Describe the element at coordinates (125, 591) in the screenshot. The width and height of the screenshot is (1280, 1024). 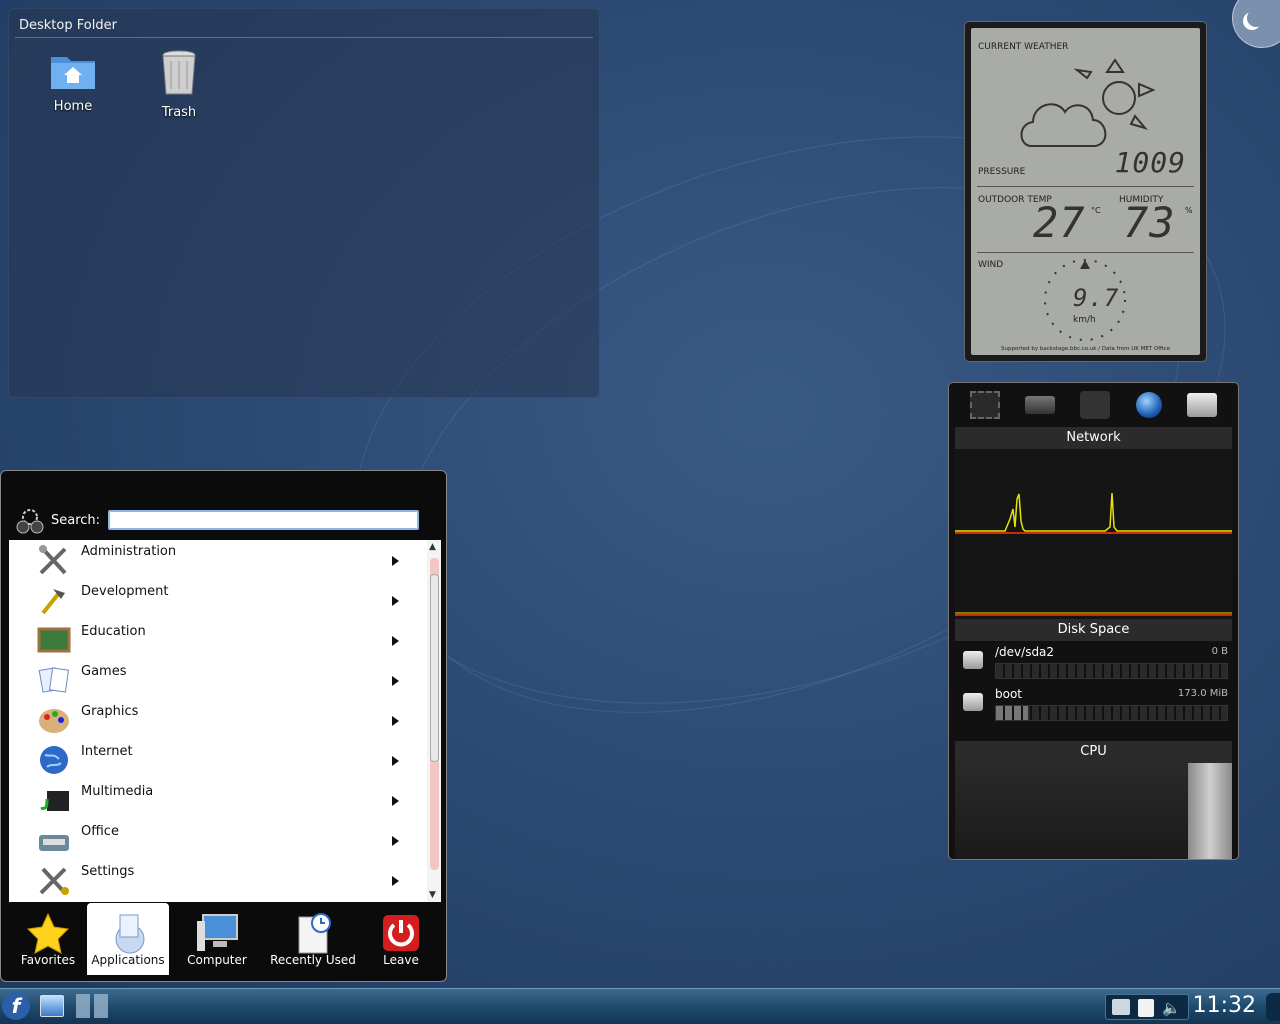
I see `category-label: Development` at that location.